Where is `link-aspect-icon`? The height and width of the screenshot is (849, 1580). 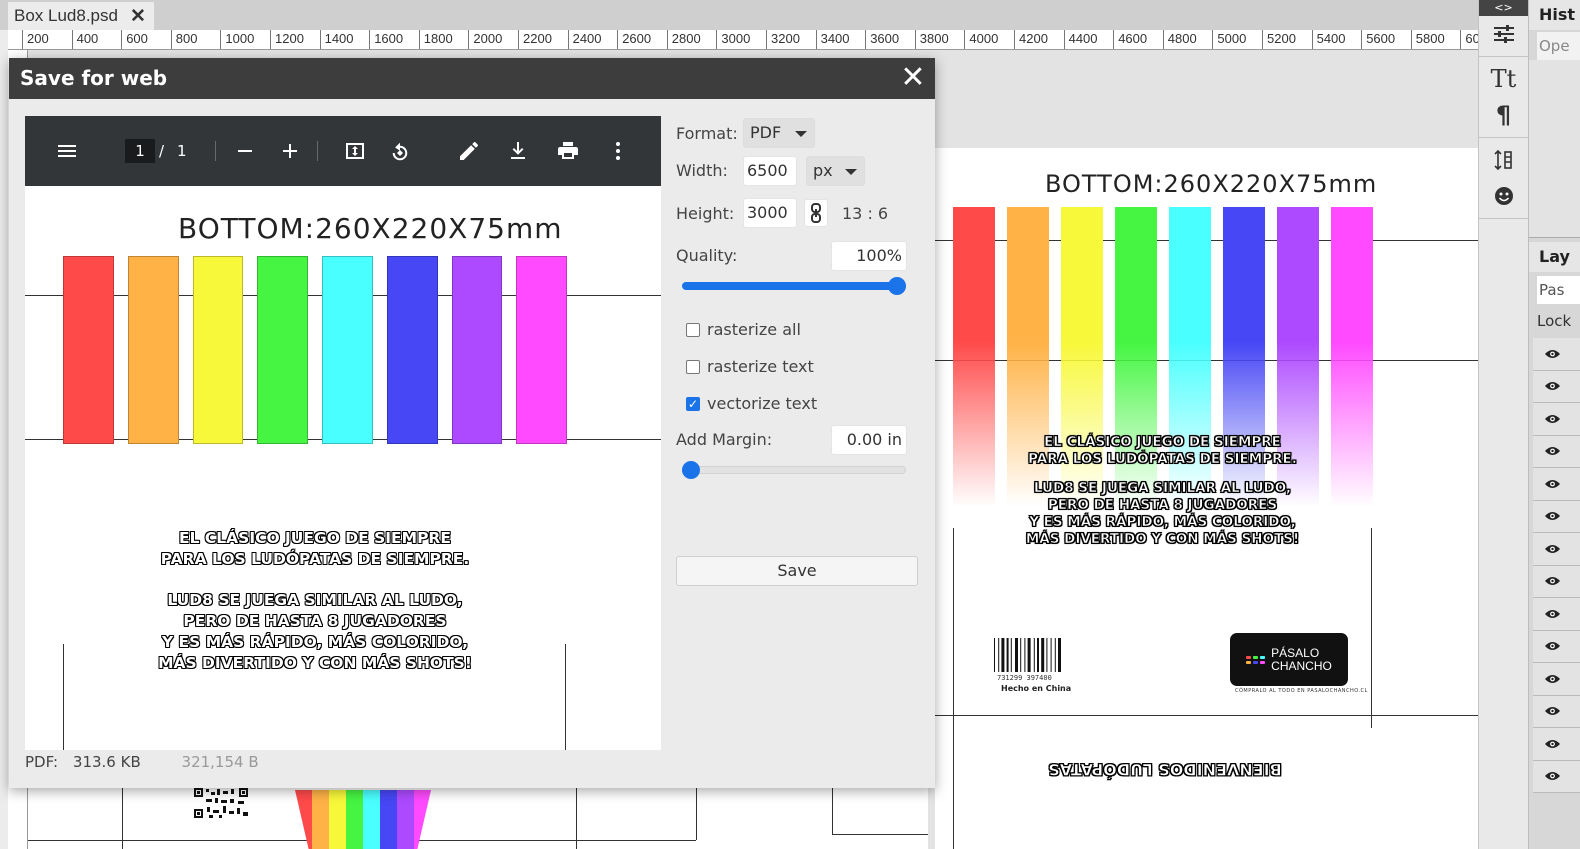 link-aspect-icon is located at coordinates (816, 213).